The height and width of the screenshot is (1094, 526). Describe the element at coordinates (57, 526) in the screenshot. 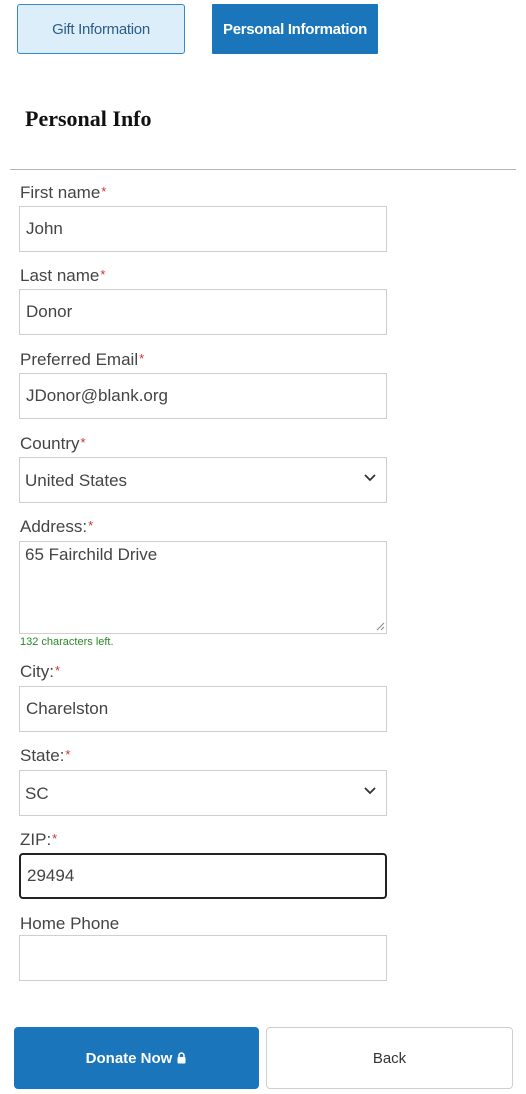

I see `address-label: Address:*` at that location.